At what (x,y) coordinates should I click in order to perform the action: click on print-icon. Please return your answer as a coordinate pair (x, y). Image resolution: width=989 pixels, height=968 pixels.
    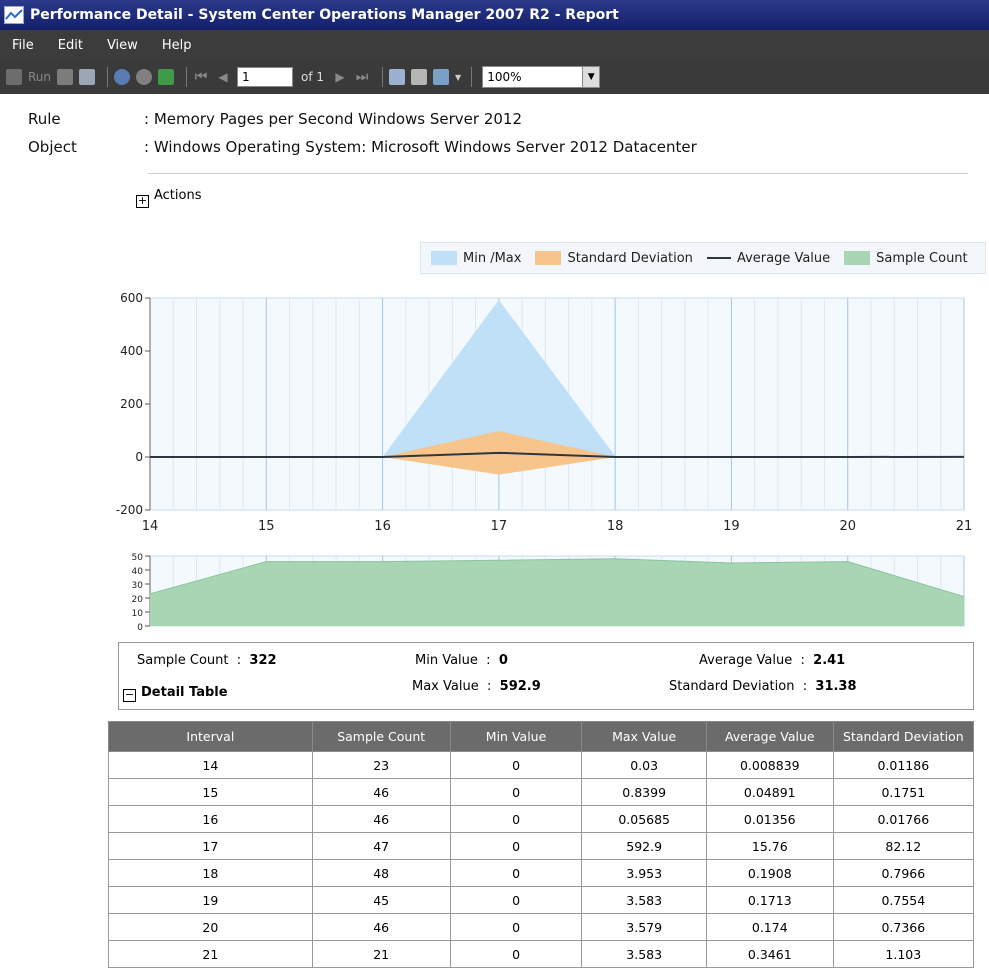
    Looking at the image, I should click on (419, 77).